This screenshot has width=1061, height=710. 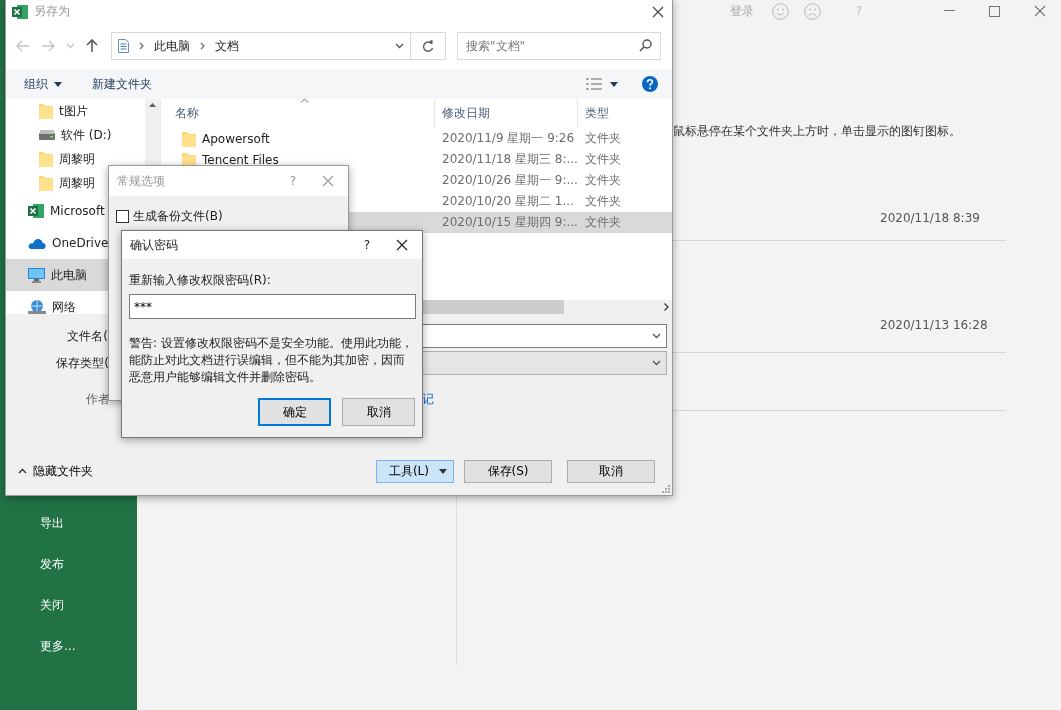 I want to click on save-button: 保存(S), so click(x=508, y=471).